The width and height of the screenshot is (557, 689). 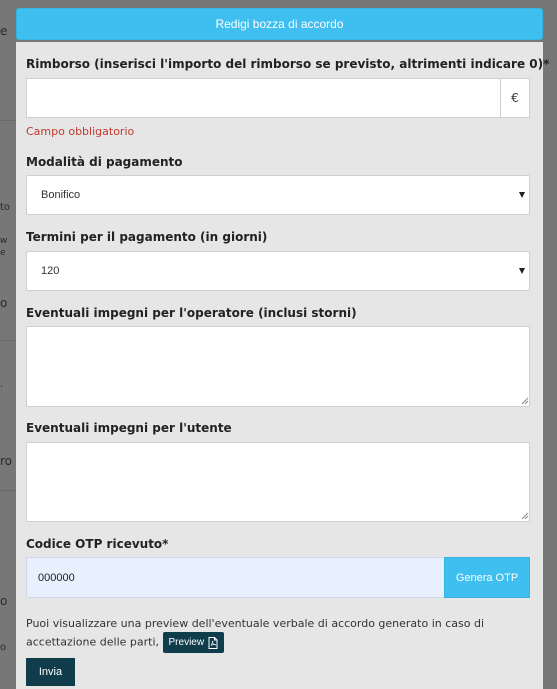 What do you see at coordinates (515, 98) in the screenshot?
I see `euro-addon: €` at bounding box center [515, 98].